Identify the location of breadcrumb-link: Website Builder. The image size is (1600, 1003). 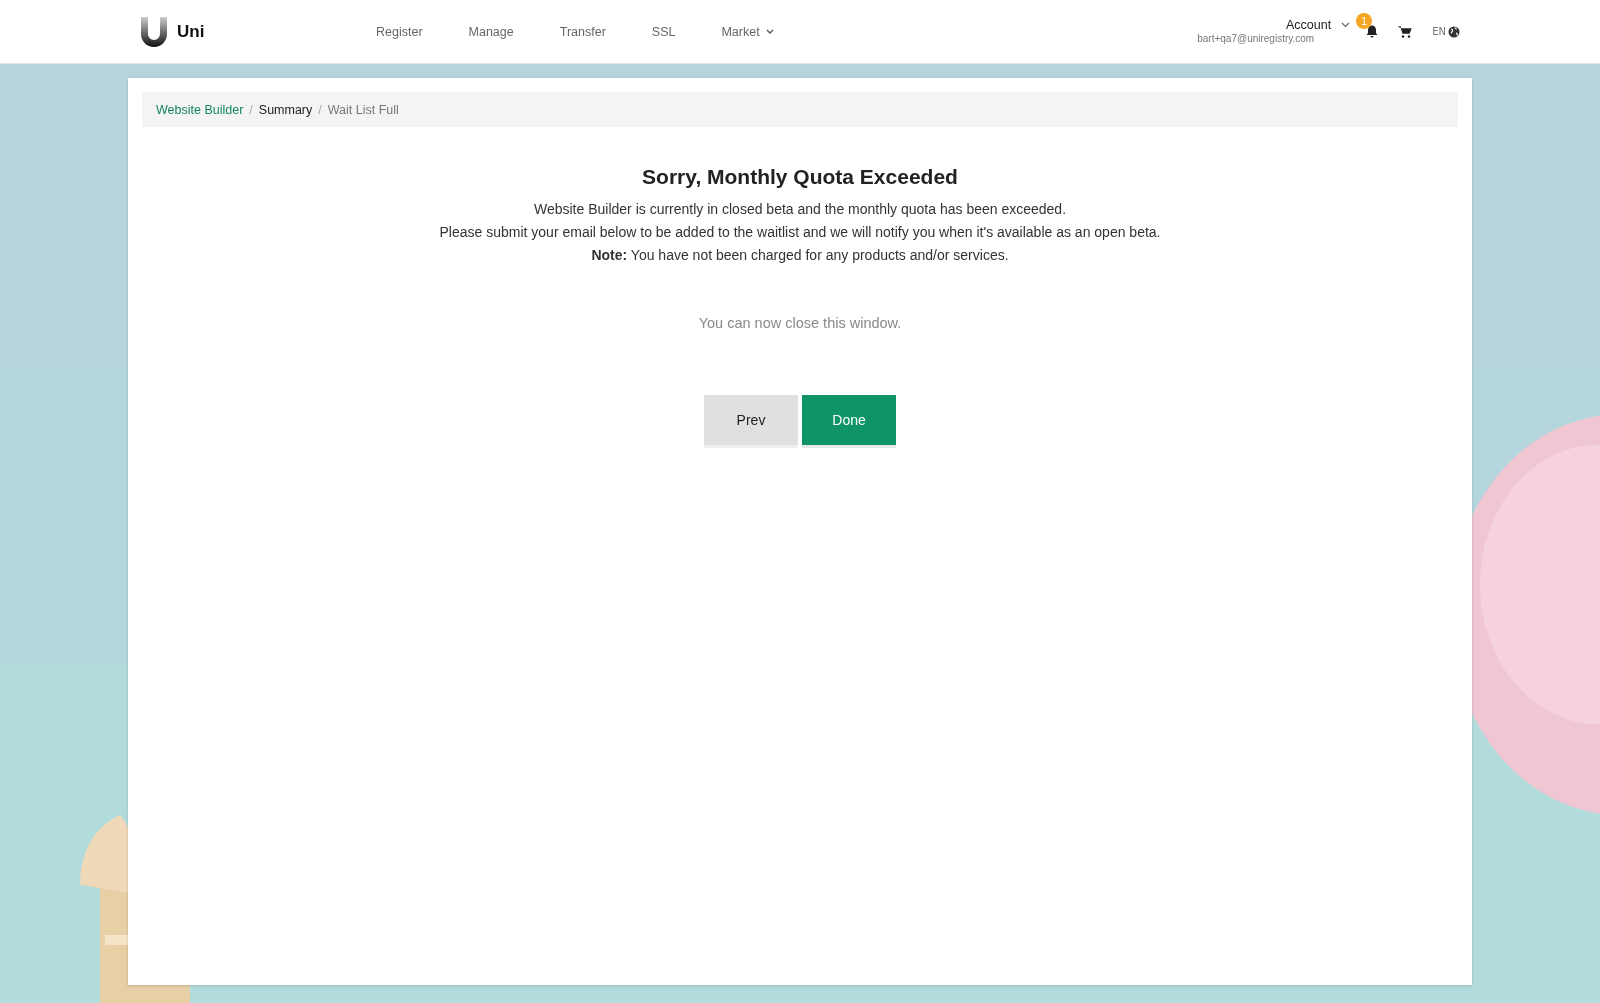
(200, 109).